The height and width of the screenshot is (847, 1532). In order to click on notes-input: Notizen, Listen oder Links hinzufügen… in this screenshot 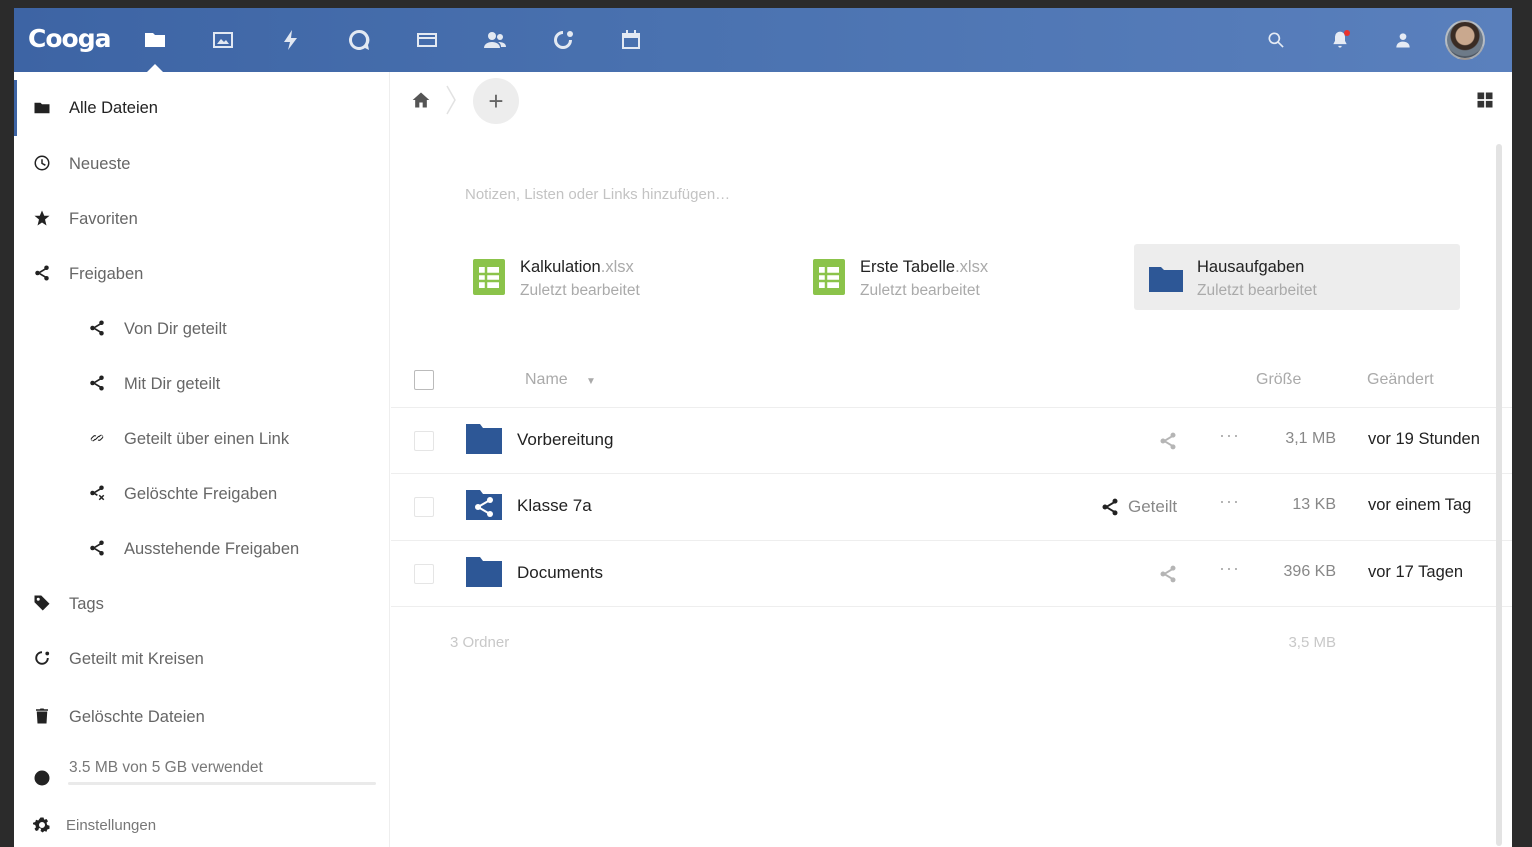, I will do `click(597, 194)`.